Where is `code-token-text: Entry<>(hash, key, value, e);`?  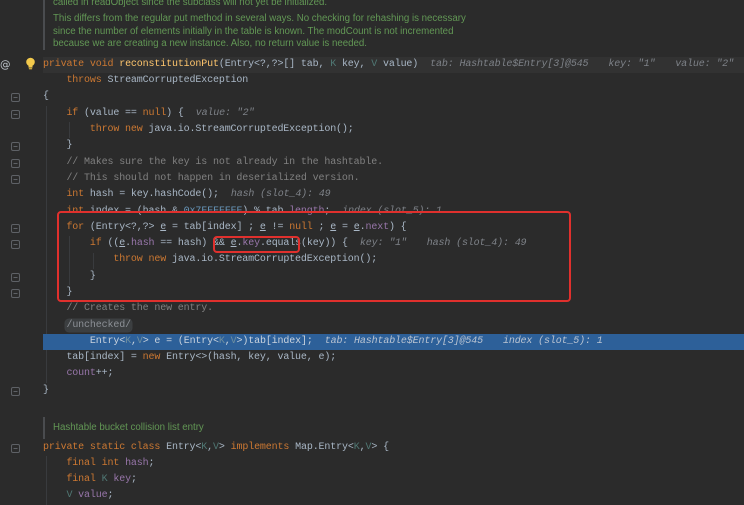
code-token-text: Entry<>(hash, key, value, e); is located at coordinates (248, 358).